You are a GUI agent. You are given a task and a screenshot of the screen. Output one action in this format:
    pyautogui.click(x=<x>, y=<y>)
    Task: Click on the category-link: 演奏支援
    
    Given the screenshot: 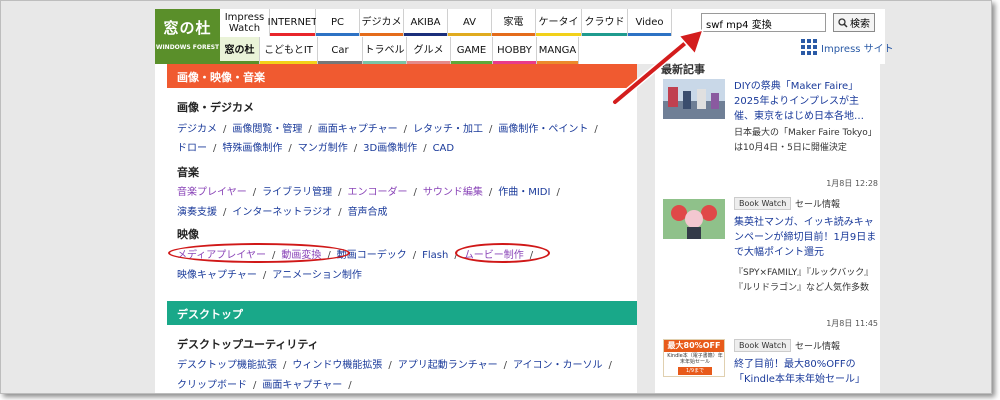 What is the action you would take?
    pyautogui.click(x=197, y=212)
    